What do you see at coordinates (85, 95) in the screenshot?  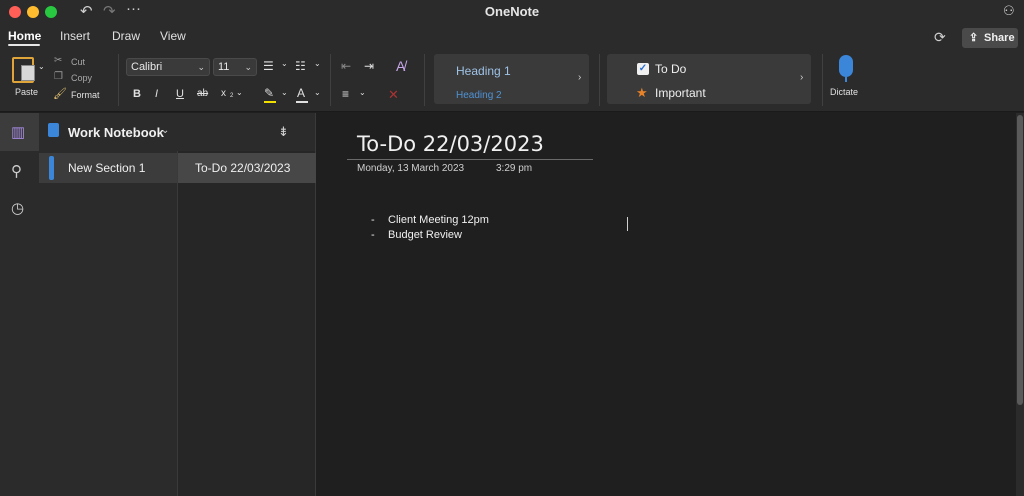 I see `format-painter-label: Format` at bounding box center [85, 95].